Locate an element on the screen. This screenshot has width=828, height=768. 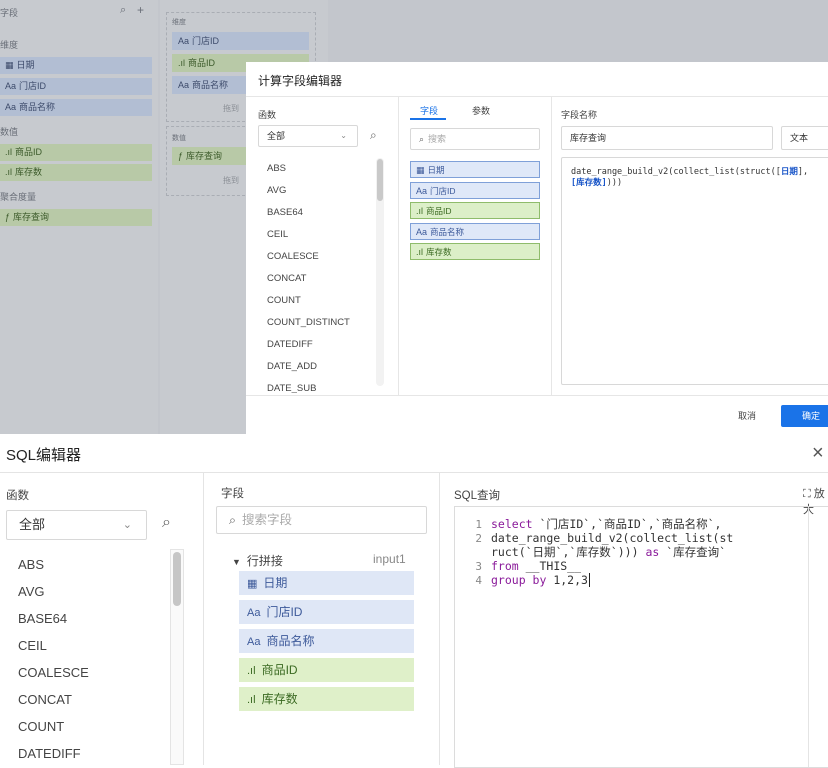
field-search-input: ⌕ 搜索 is located at coordinates (475, 139).